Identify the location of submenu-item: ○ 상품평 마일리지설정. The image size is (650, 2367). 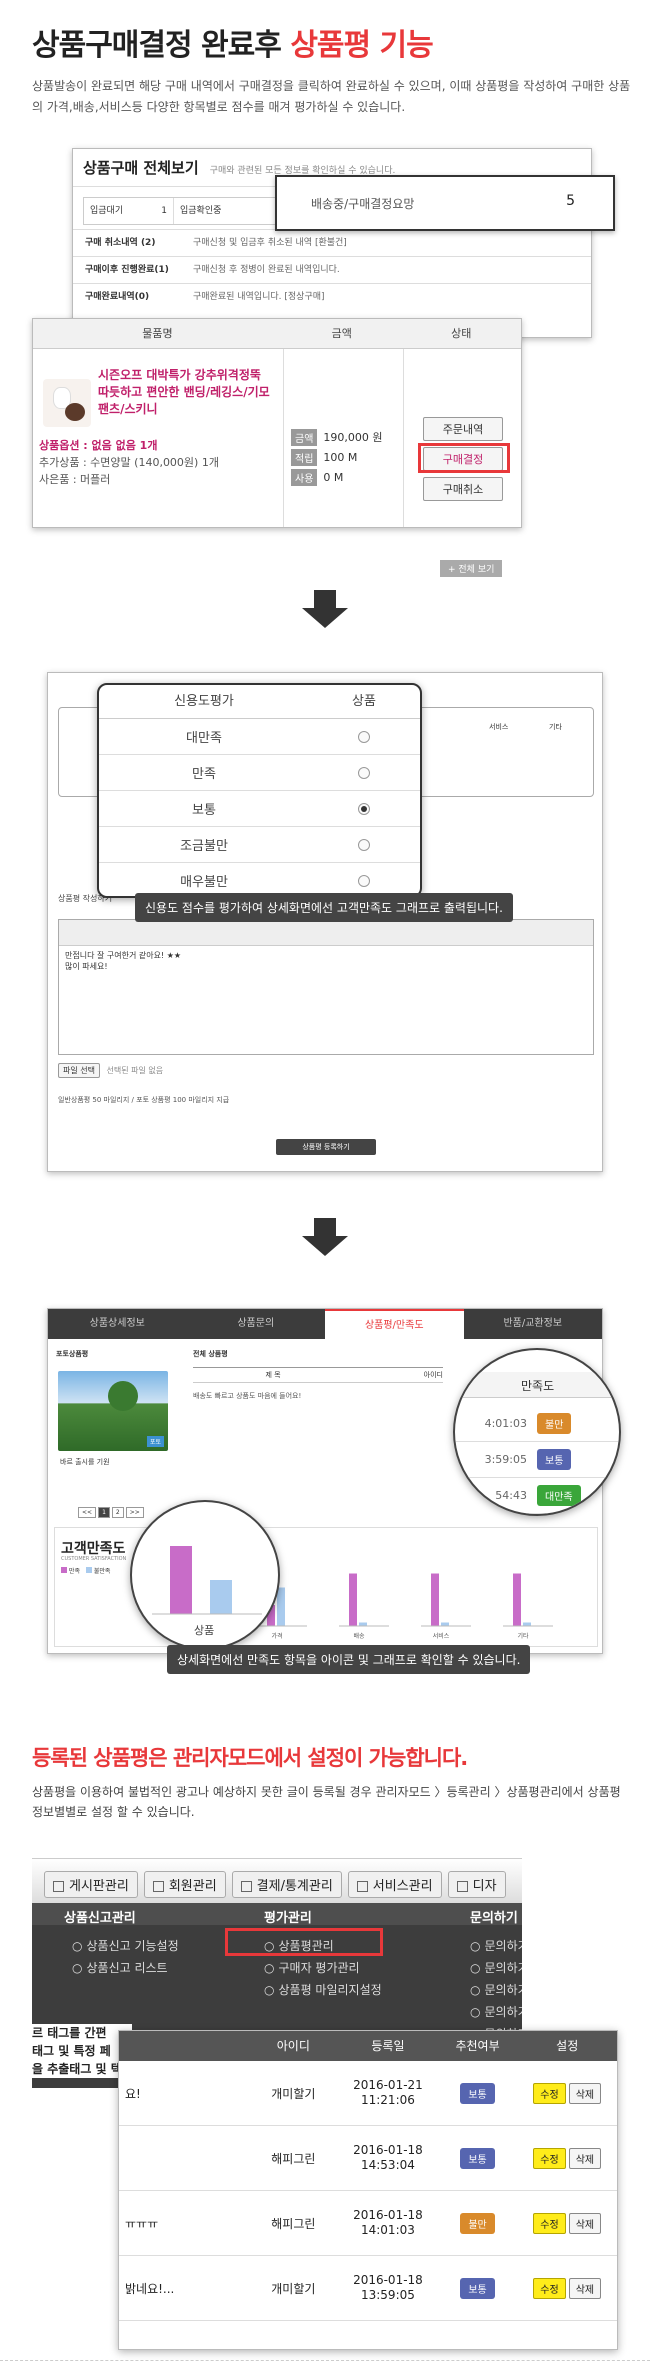
(323, 1990).